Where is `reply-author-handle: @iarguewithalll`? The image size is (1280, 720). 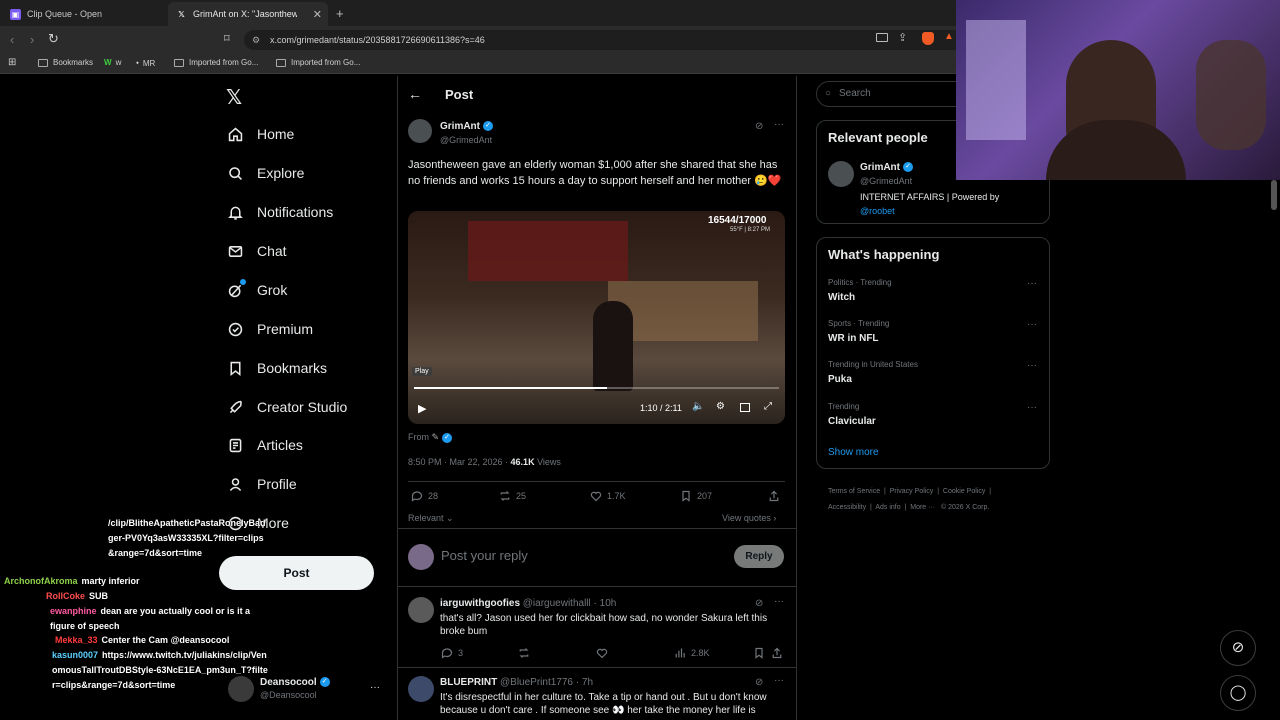 reply-author-handle: @iarguewithalll is located at coordinates (557, 603).